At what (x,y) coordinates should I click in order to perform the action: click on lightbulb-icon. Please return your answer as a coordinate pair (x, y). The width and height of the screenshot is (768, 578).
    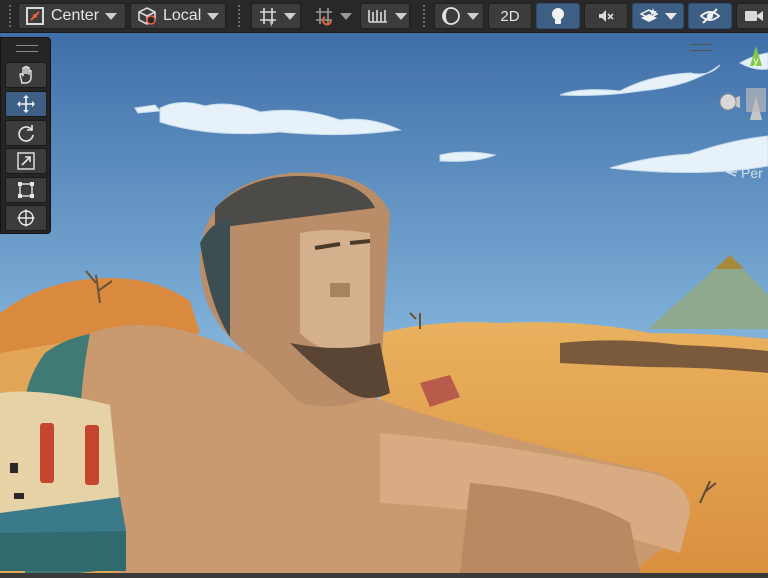
    Looking at the image, I should click on (558, 16).